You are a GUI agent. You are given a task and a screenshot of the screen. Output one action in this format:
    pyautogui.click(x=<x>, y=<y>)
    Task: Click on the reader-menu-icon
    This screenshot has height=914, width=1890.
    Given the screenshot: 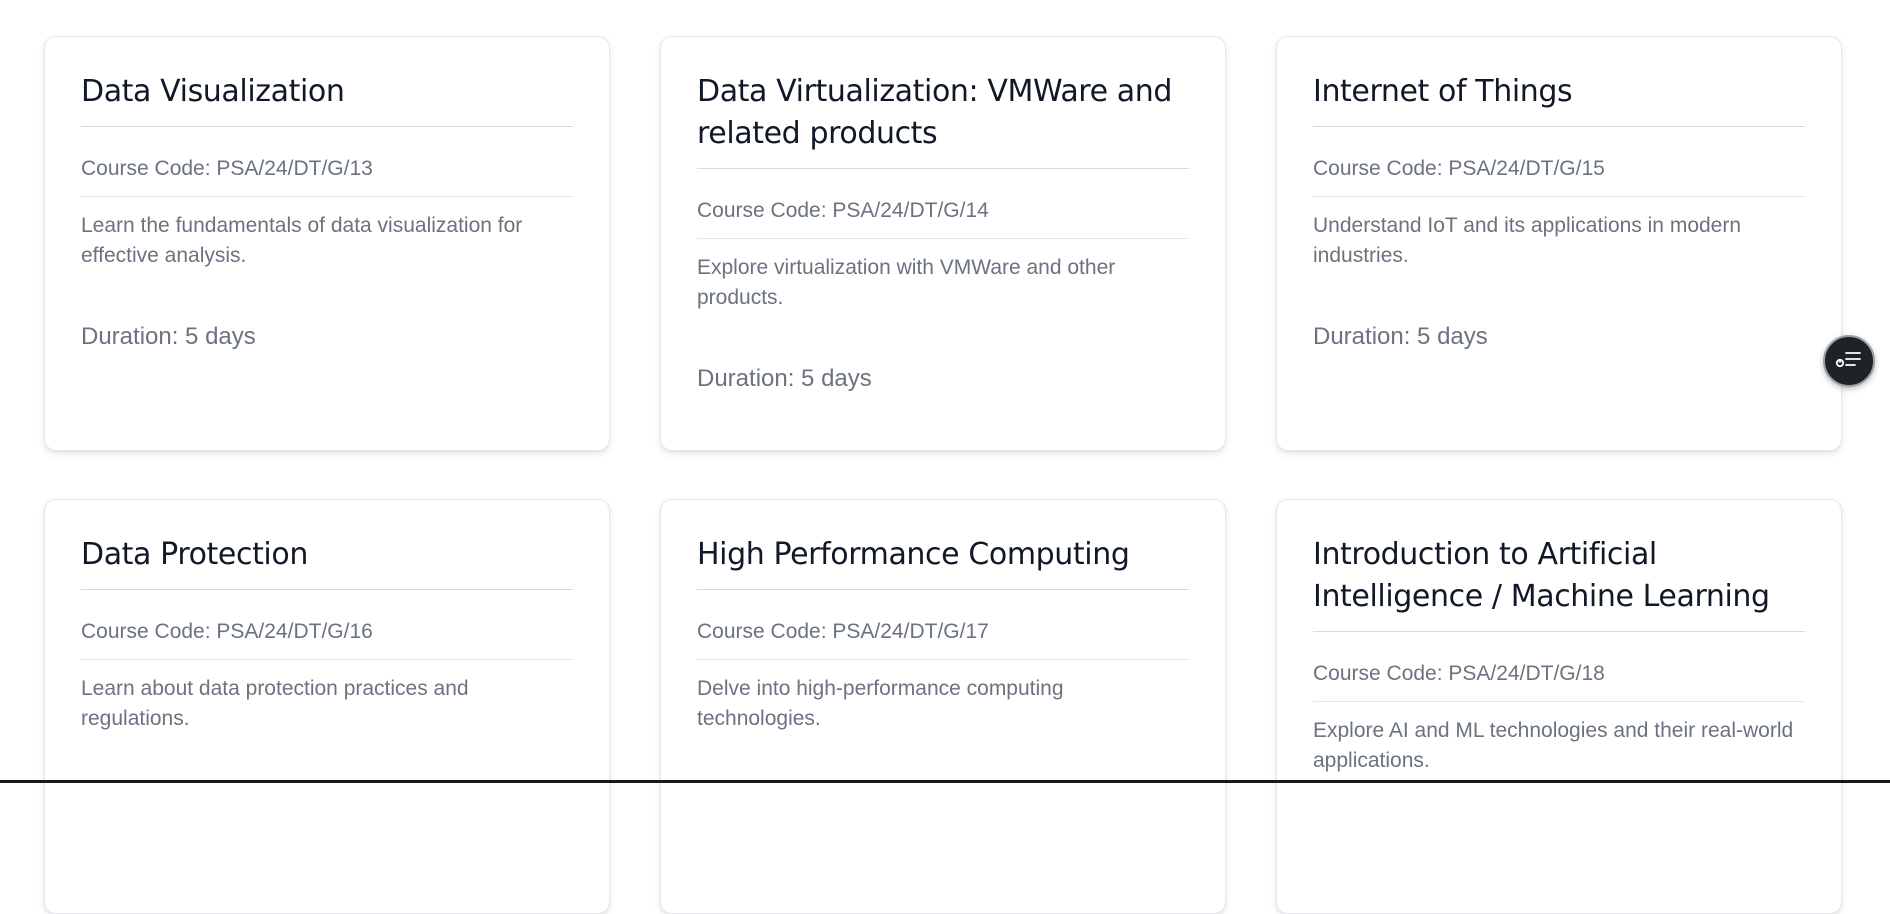 What is the action you would take?
    pyautogui.click(x=1849, y=361)
    